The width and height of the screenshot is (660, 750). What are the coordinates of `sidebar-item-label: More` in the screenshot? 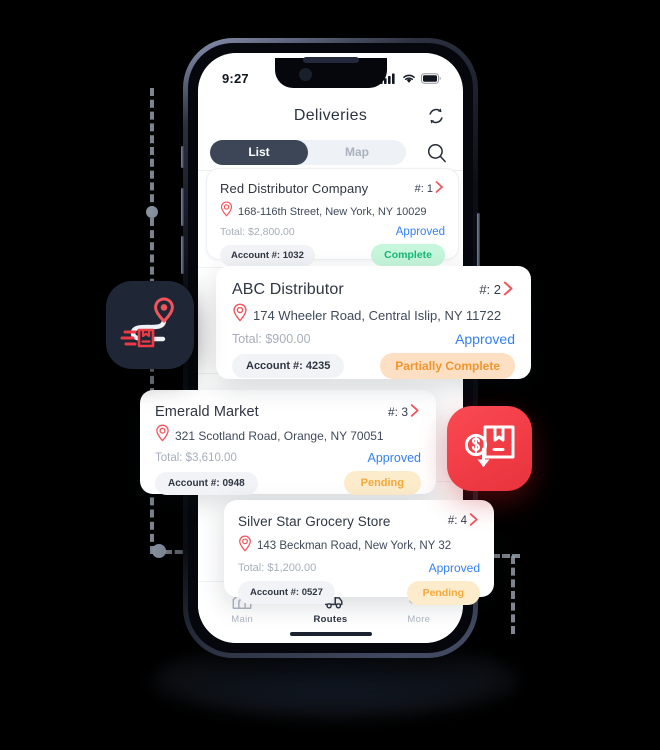 It's located at (419, 619).